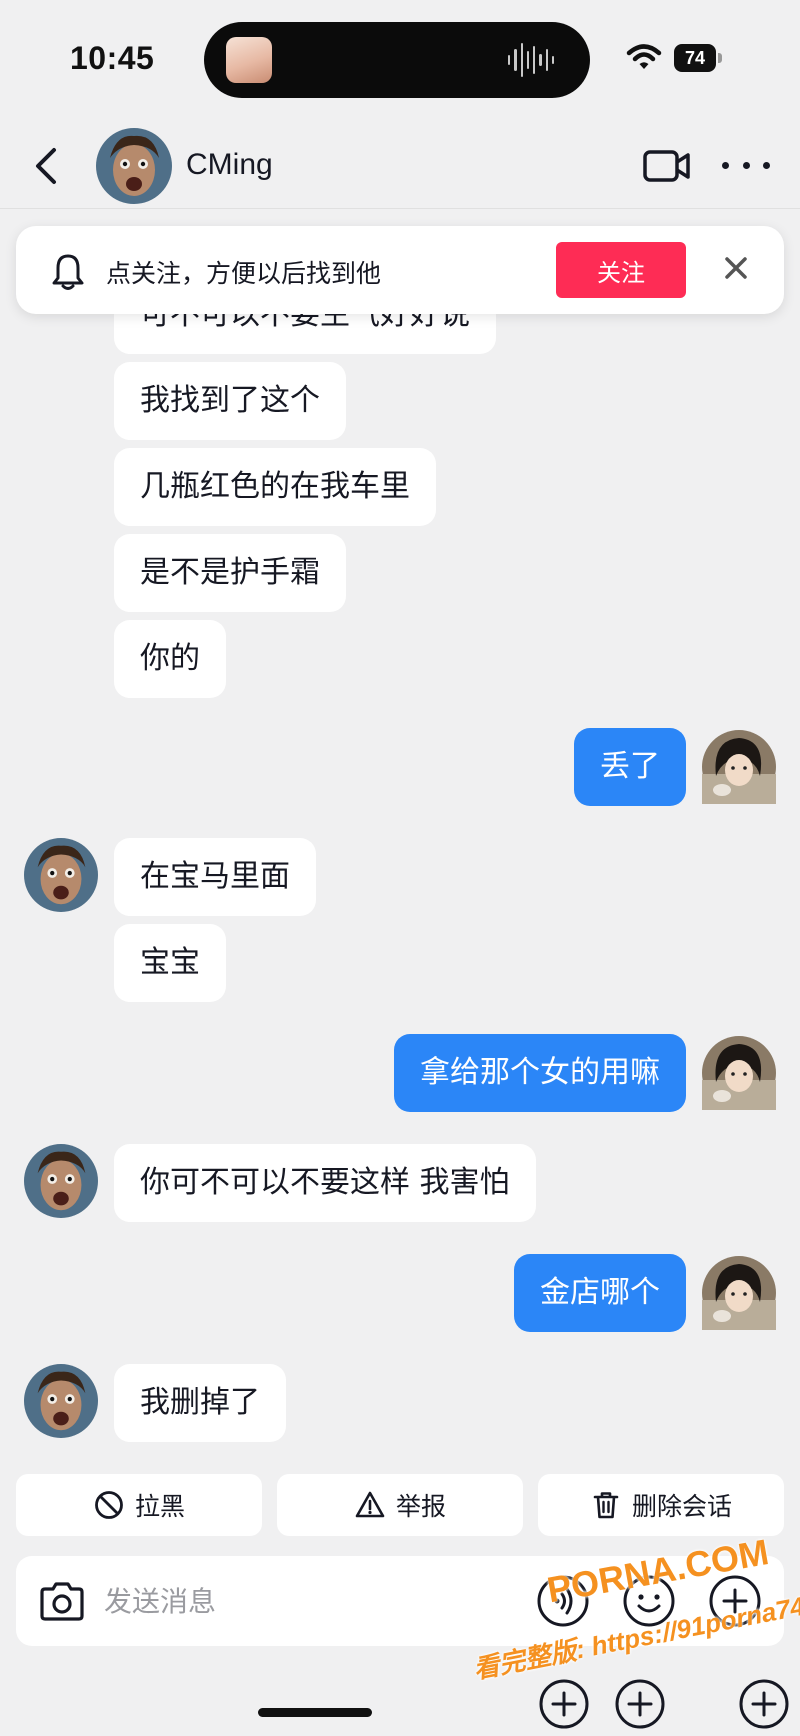 The height and width of the screenshot is (1736, 800). What do you see at coordinates (667, 166) in the screenshot?
I see `video-call-icon` at bounding box center [667, 166].